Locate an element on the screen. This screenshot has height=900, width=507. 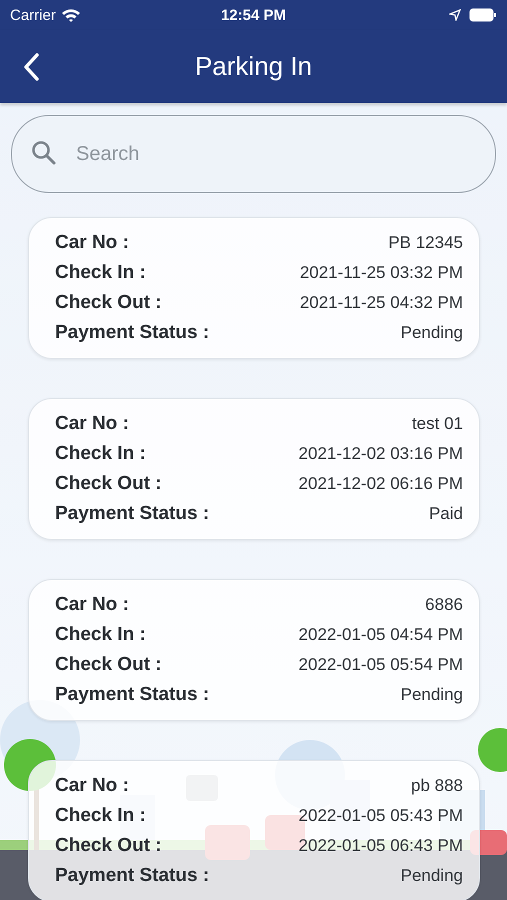
field-value: 2022-01-05 04:54 PM is located at coordinates (380, 635).